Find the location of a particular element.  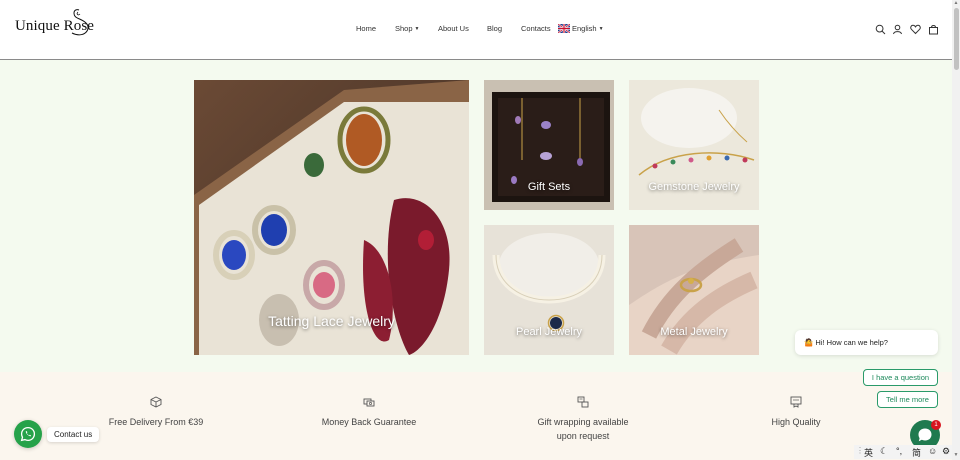

search-icon is located at coordinates (880, 29).